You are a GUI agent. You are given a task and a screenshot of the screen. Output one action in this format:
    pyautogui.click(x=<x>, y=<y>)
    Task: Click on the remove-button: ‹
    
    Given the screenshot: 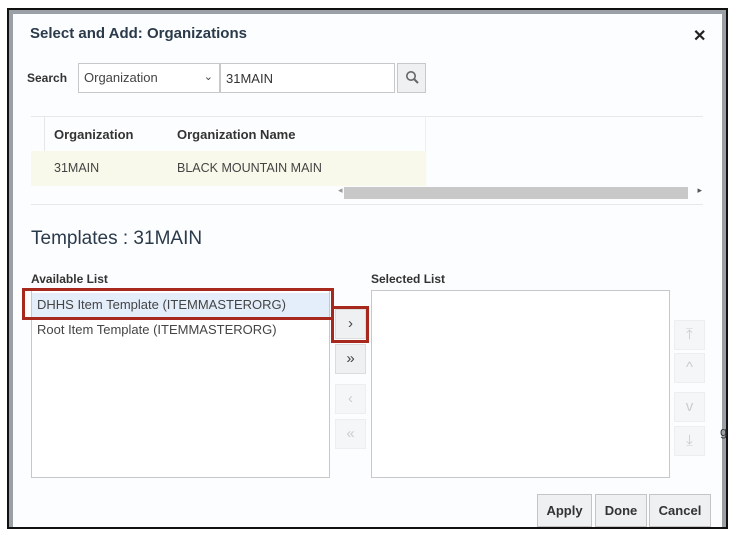 What is the action you would take?
    pyautogui.click(x=350, y=399)
    